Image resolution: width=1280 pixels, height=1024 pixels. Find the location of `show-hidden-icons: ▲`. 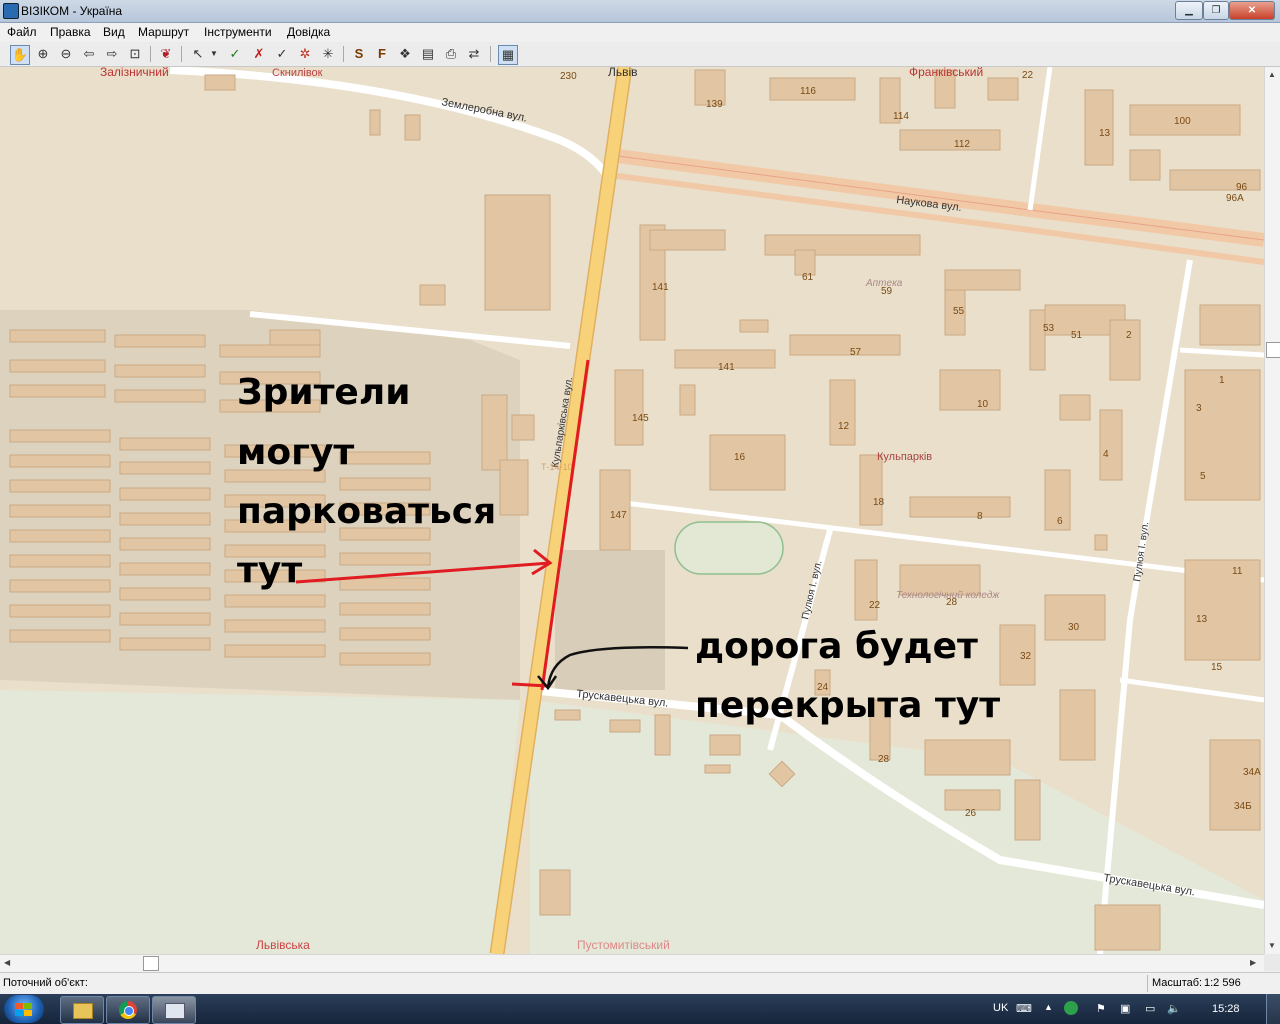

show-hidden-icons: ▲ is located at coordinates (1048, 1007).